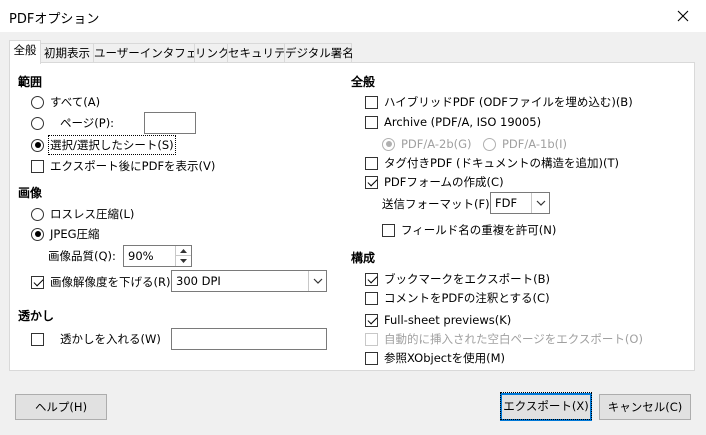 This screenshot has height=435, width=706. I want to click on pdf-form-label: PDFフォームの作成(C), so click(444, 182).